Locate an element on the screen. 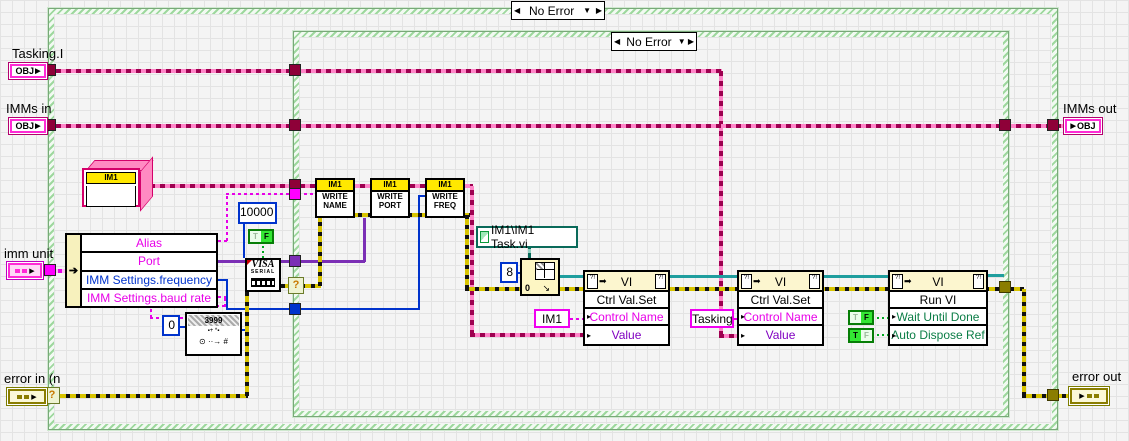 The image size is (1129, 441). error-out-label: error out is located at coordinates (1097, 376).